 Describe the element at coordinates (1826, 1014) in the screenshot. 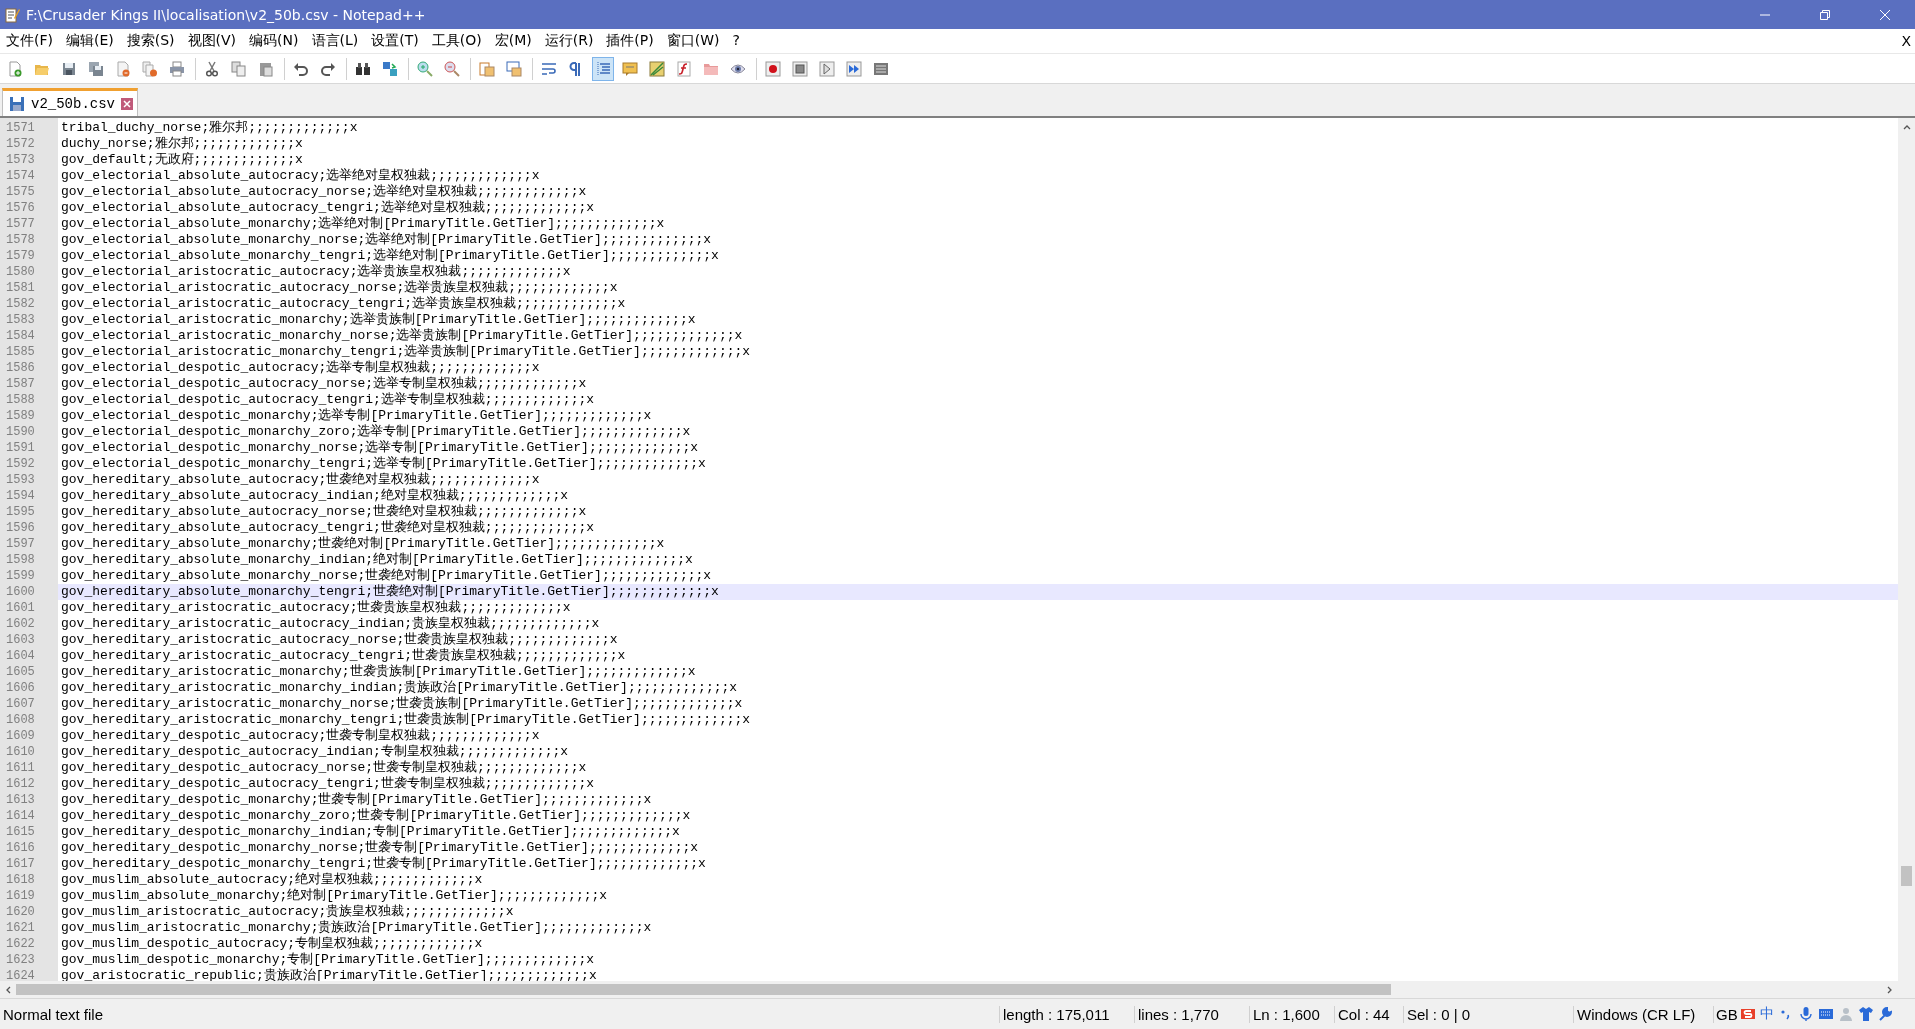

I see `keyboard-icon` at that location.